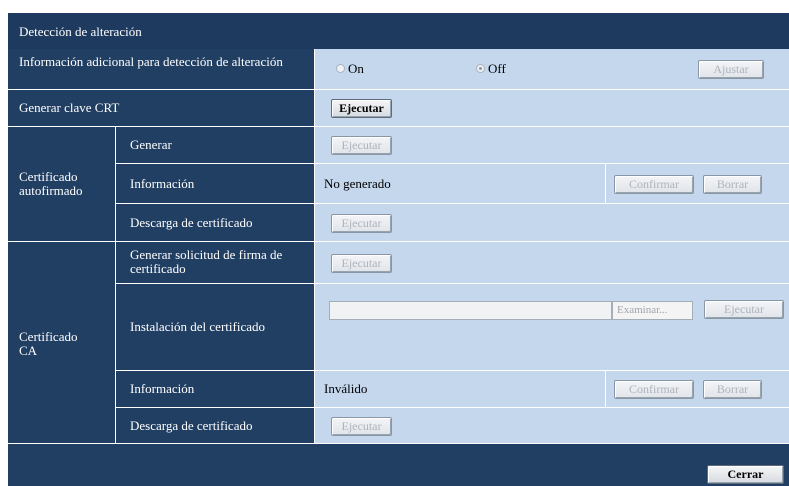 The image size is (789, 486). I want to click on ca-install-file-input, so click(470, 310).